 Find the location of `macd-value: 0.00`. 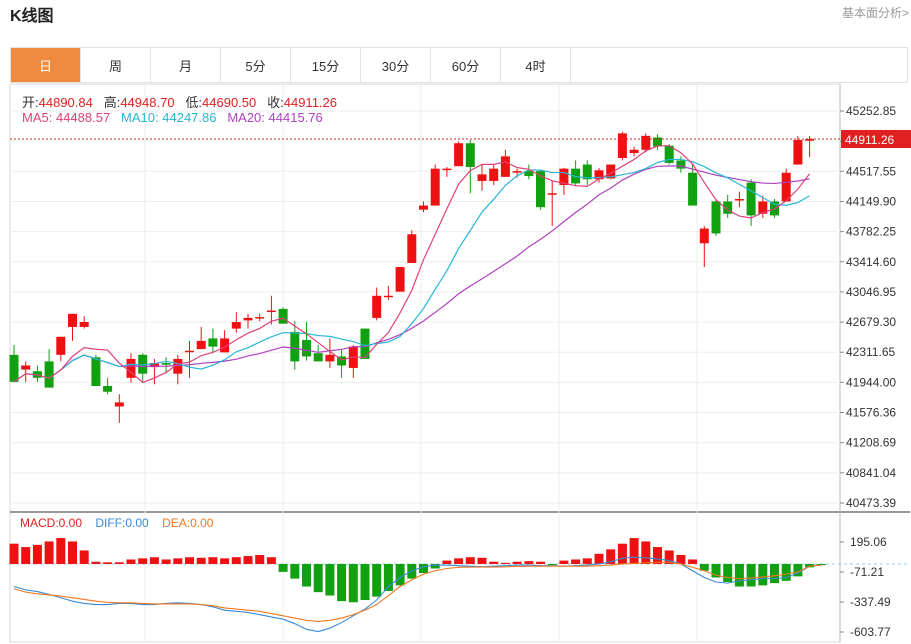

macd-value: 0.00 is located at coordinates (70, 523).